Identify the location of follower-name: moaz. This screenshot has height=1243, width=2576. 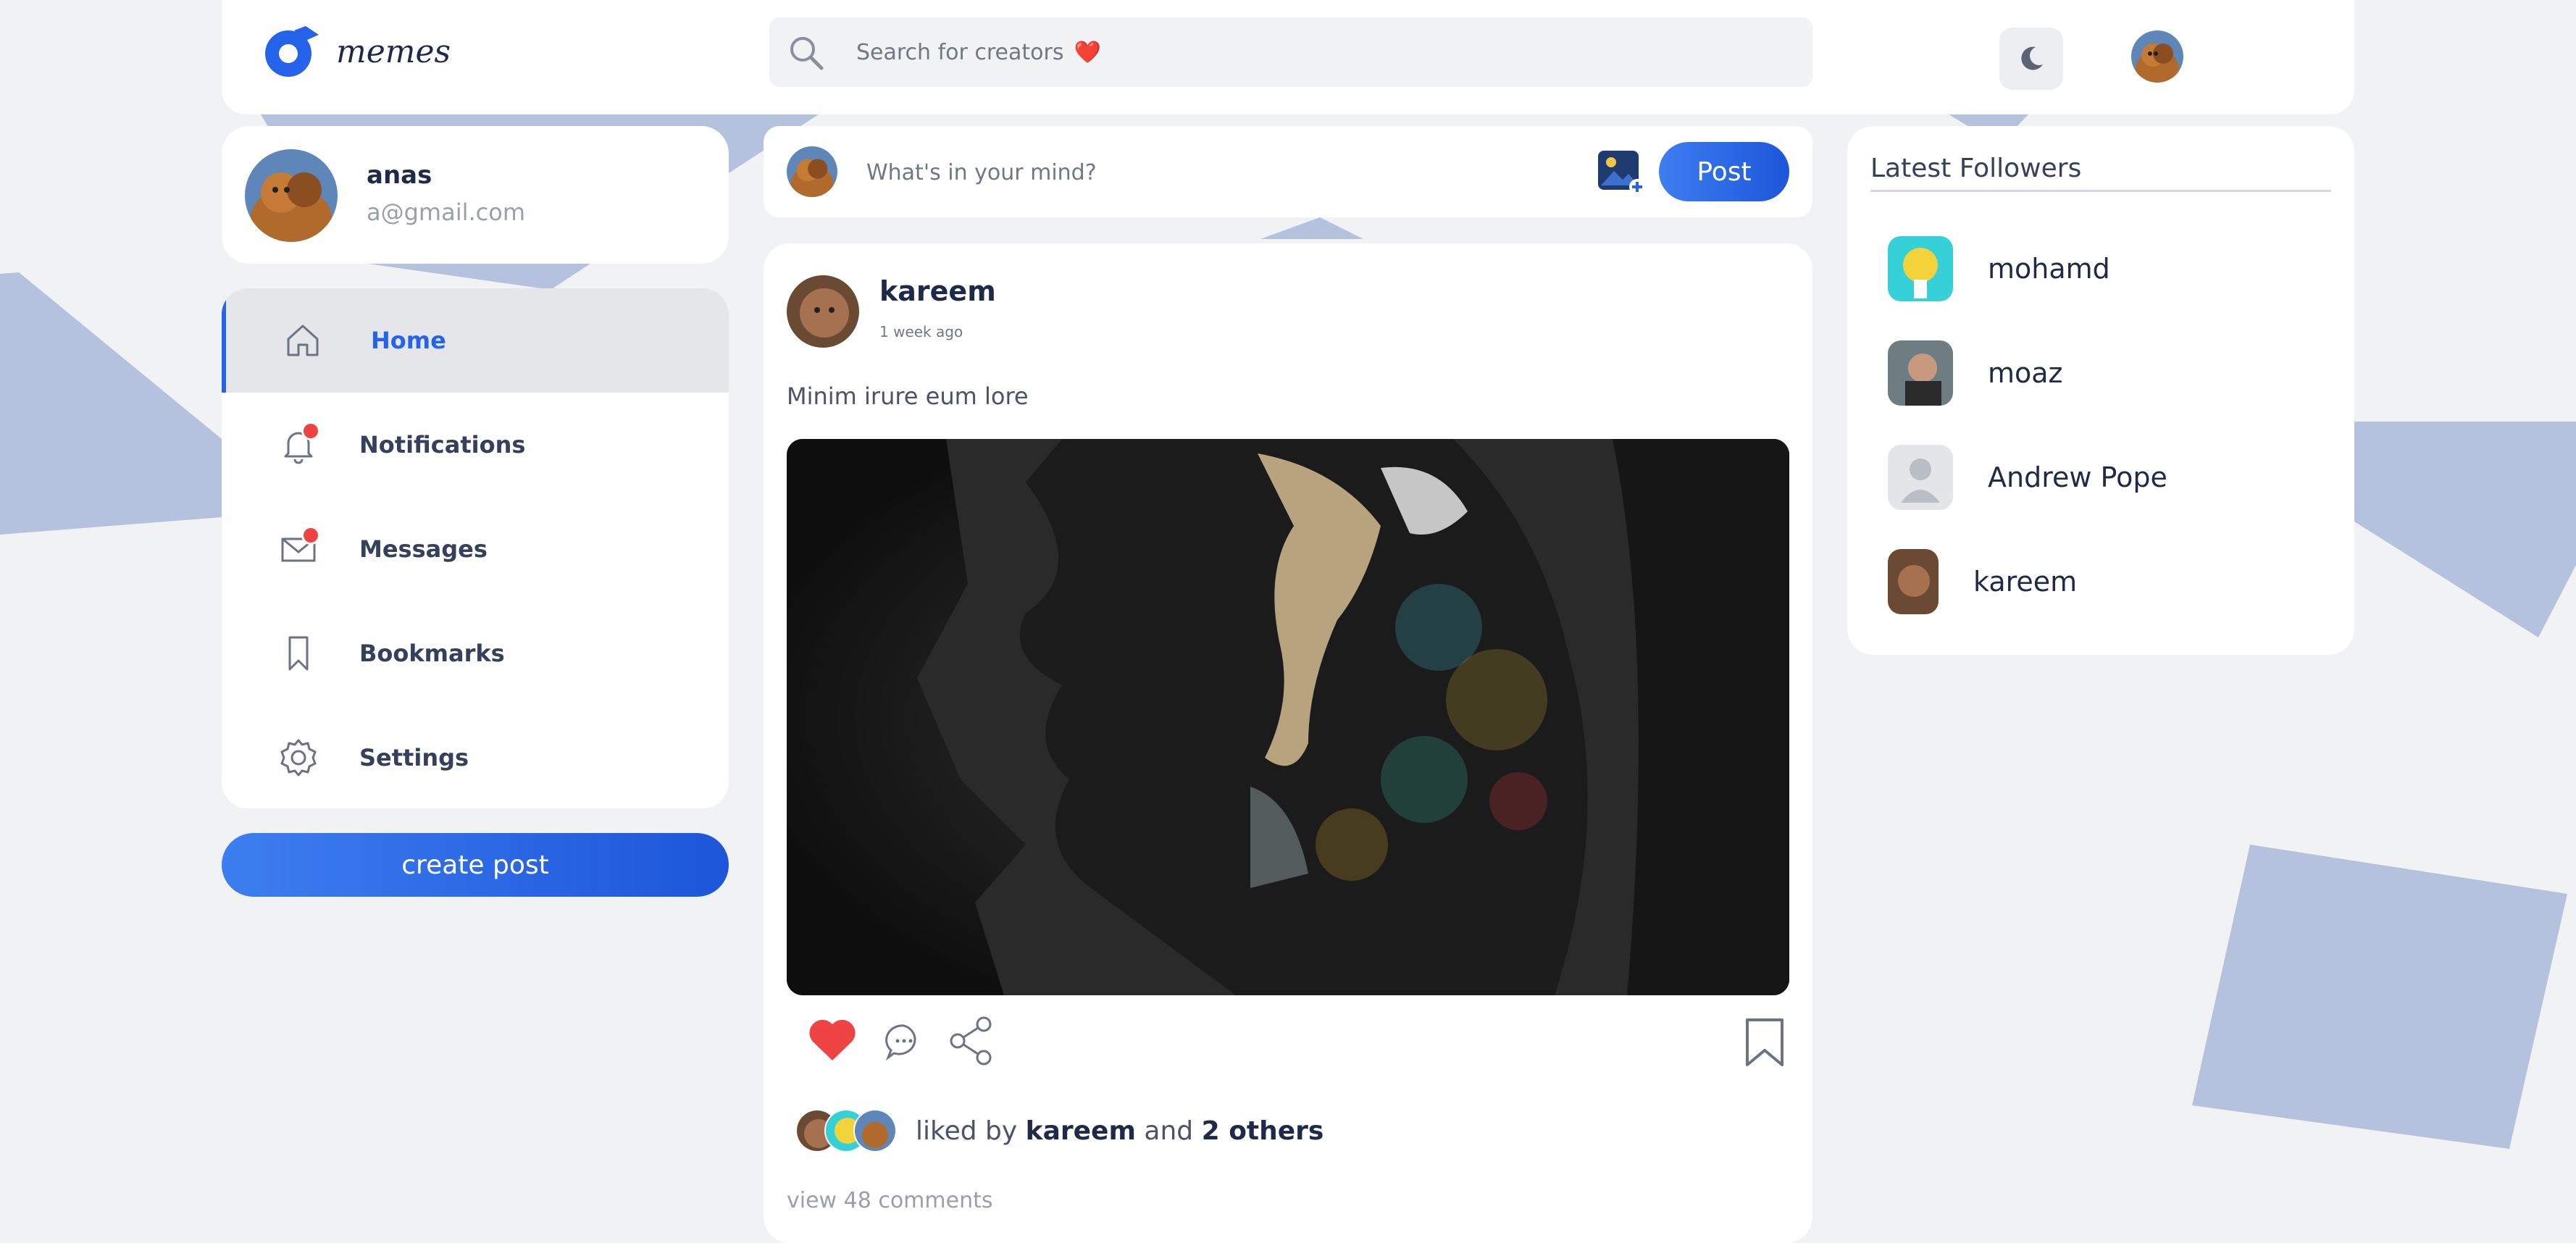
(2025, 373).